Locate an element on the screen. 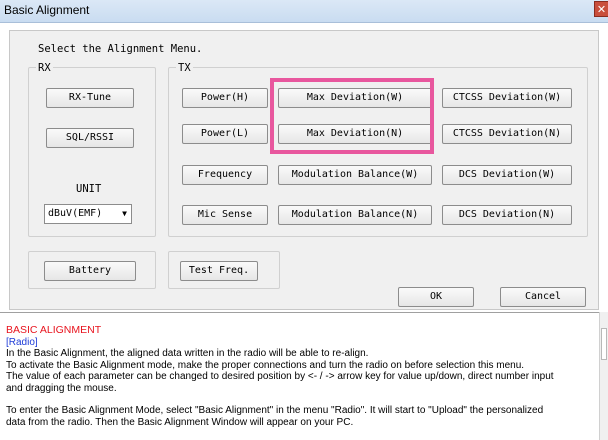  scrollbar-thumb is located at coordinates (604, 344).